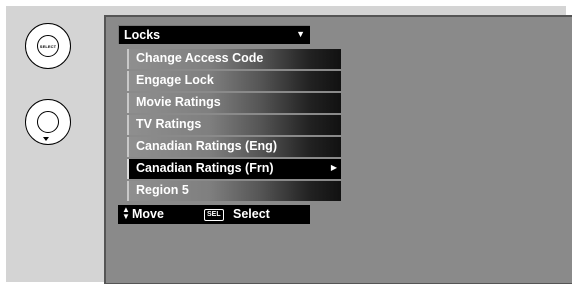 Image resolution: width=572 pixels, height=288 pixels. I want to click on menu-item-label: Canadian Ratings (Frn), so click(205, 168).